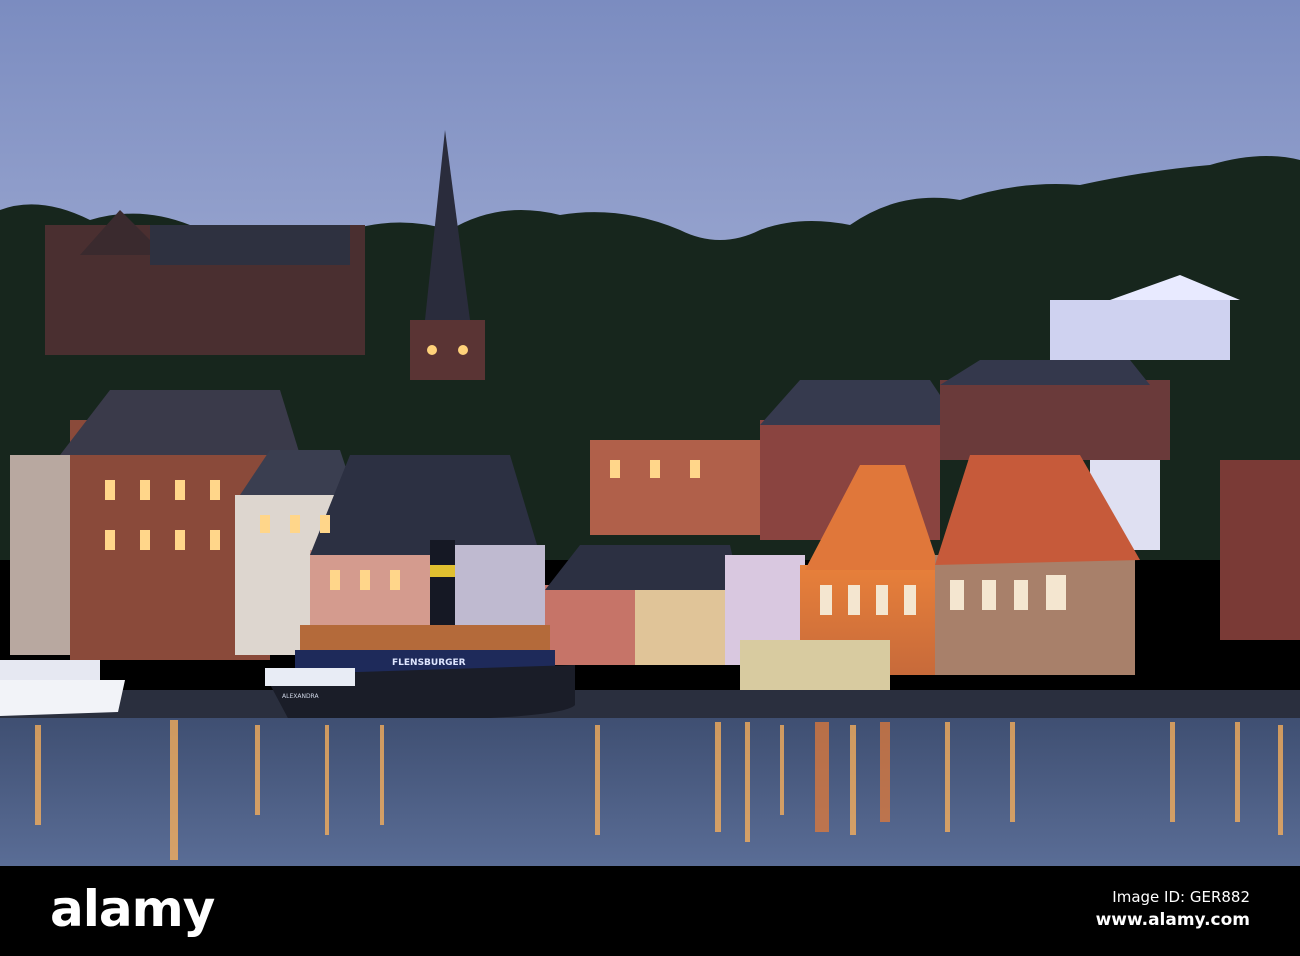 Image resolution: width=1300 pixels, height=956 pixels. What do you see at coordinates (62, 688) in the screenshot?
I see `white-ferry` at bounding box center [62, 688].